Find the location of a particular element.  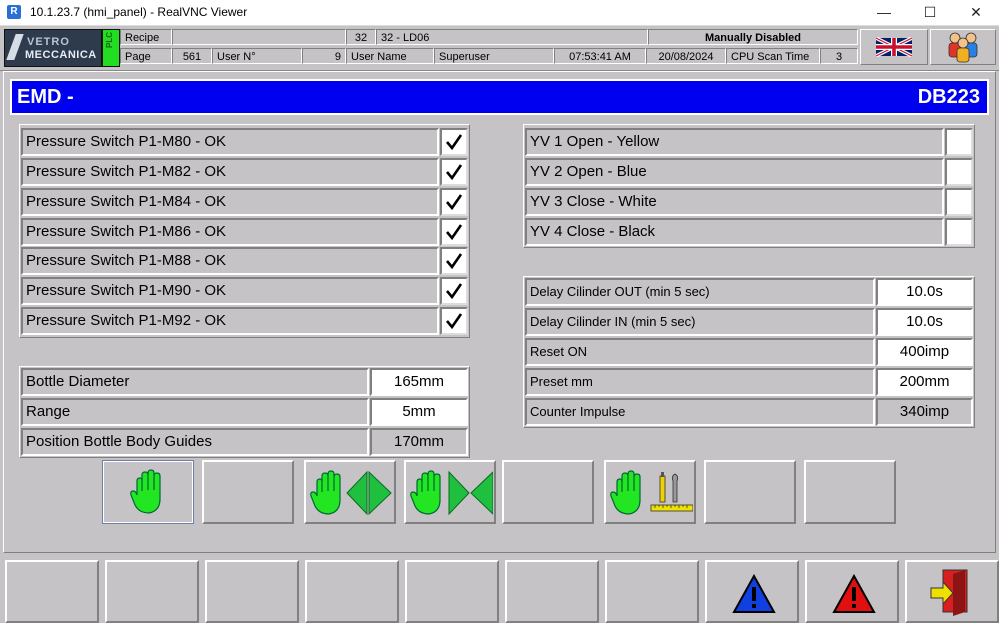

user-no-value: 9 is located at coordinates (324, 56).